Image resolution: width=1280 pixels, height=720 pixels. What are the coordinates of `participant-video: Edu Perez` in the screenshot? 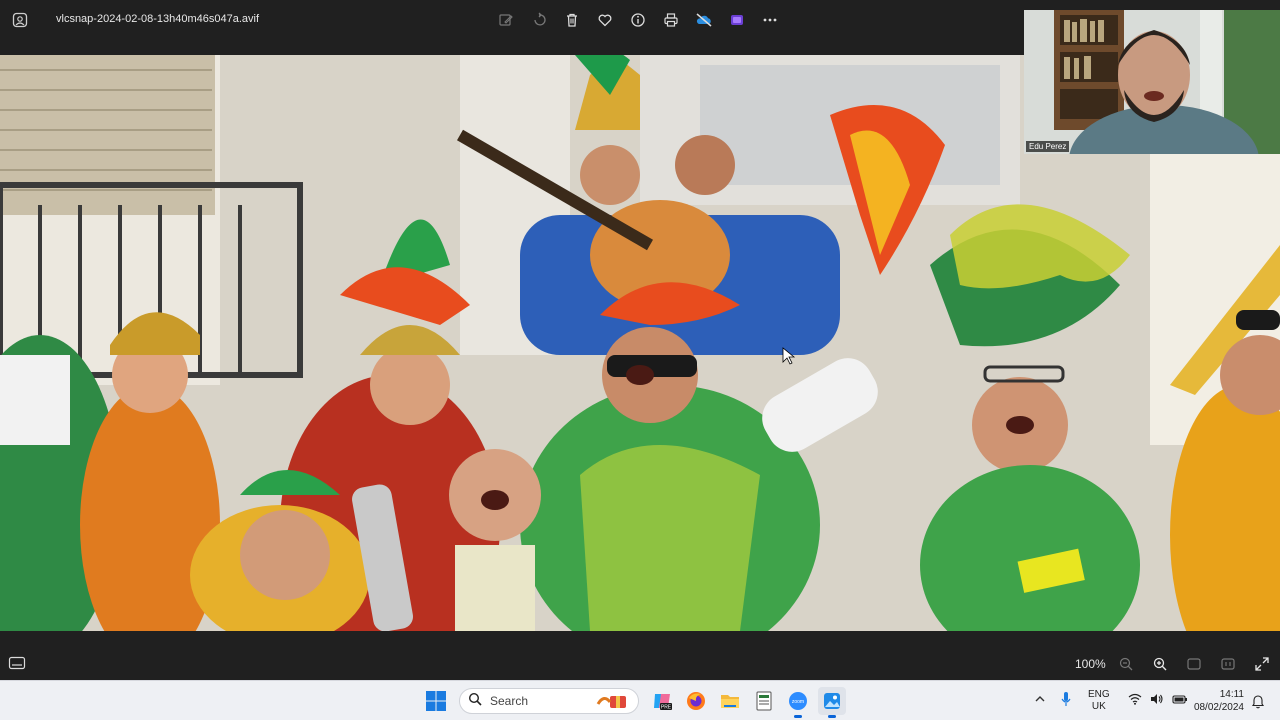 It's located at (1152, 82).